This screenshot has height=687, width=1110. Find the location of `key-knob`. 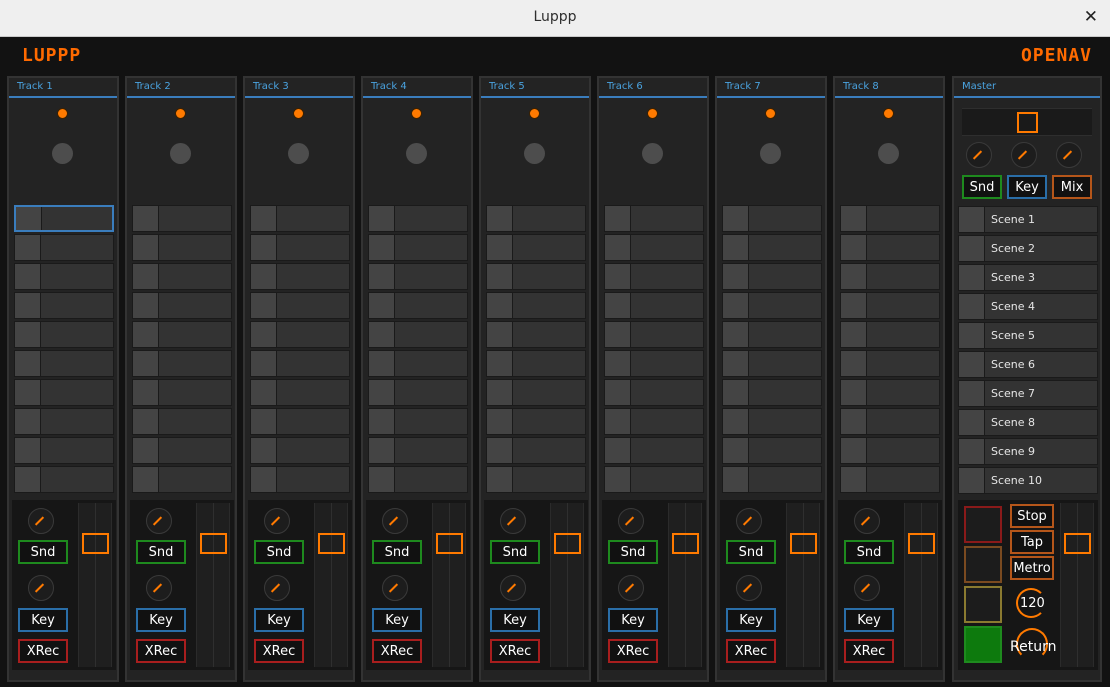

key-knob is located at coordinates (395, 588).